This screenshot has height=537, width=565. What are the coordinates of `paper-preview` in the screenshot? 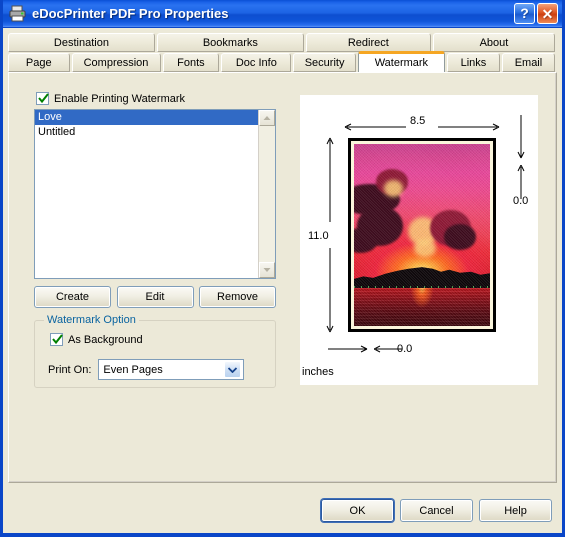 It's located at (422, 235).